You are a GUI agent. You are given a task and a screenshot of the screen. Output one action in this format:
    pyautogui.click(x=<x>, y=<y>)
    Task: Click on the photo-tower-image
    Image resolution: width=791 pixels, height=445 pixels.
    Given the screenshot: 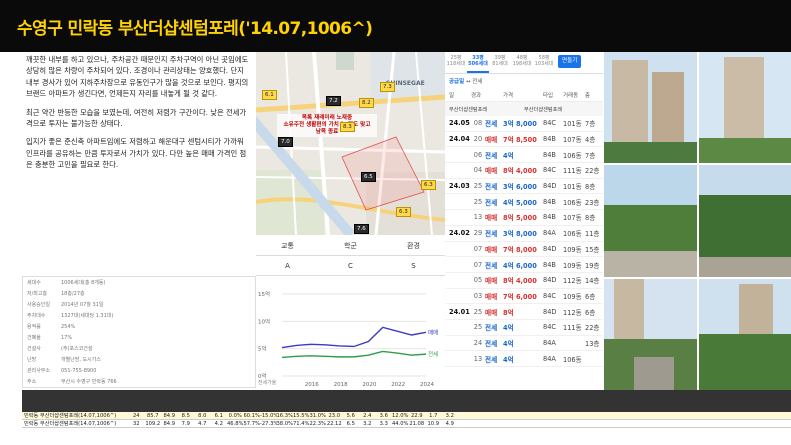 What is the action you would take?
    pyautogui.click(x=650, y=107)
    